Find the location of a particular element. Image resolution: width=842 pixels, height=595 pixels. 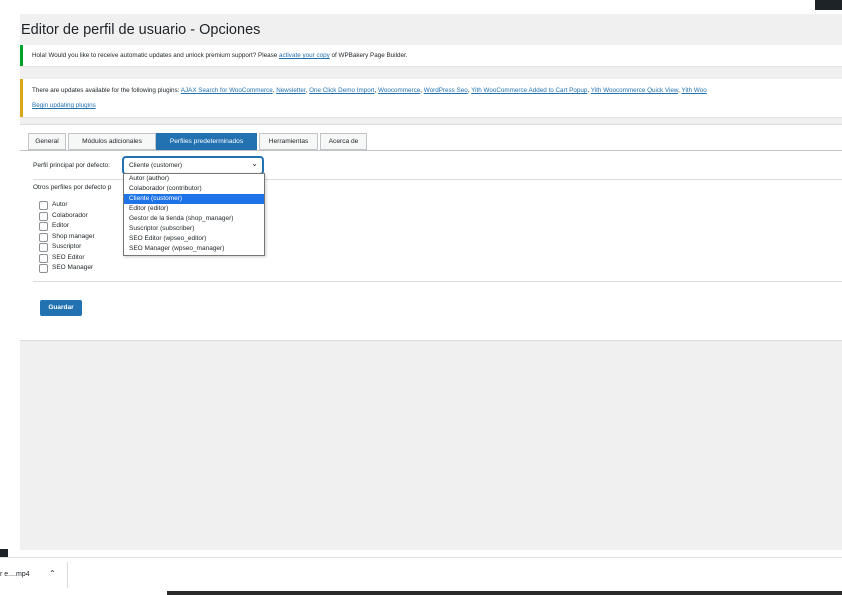

plugin-link: Woocommerce is located at coordinates (399, 90).